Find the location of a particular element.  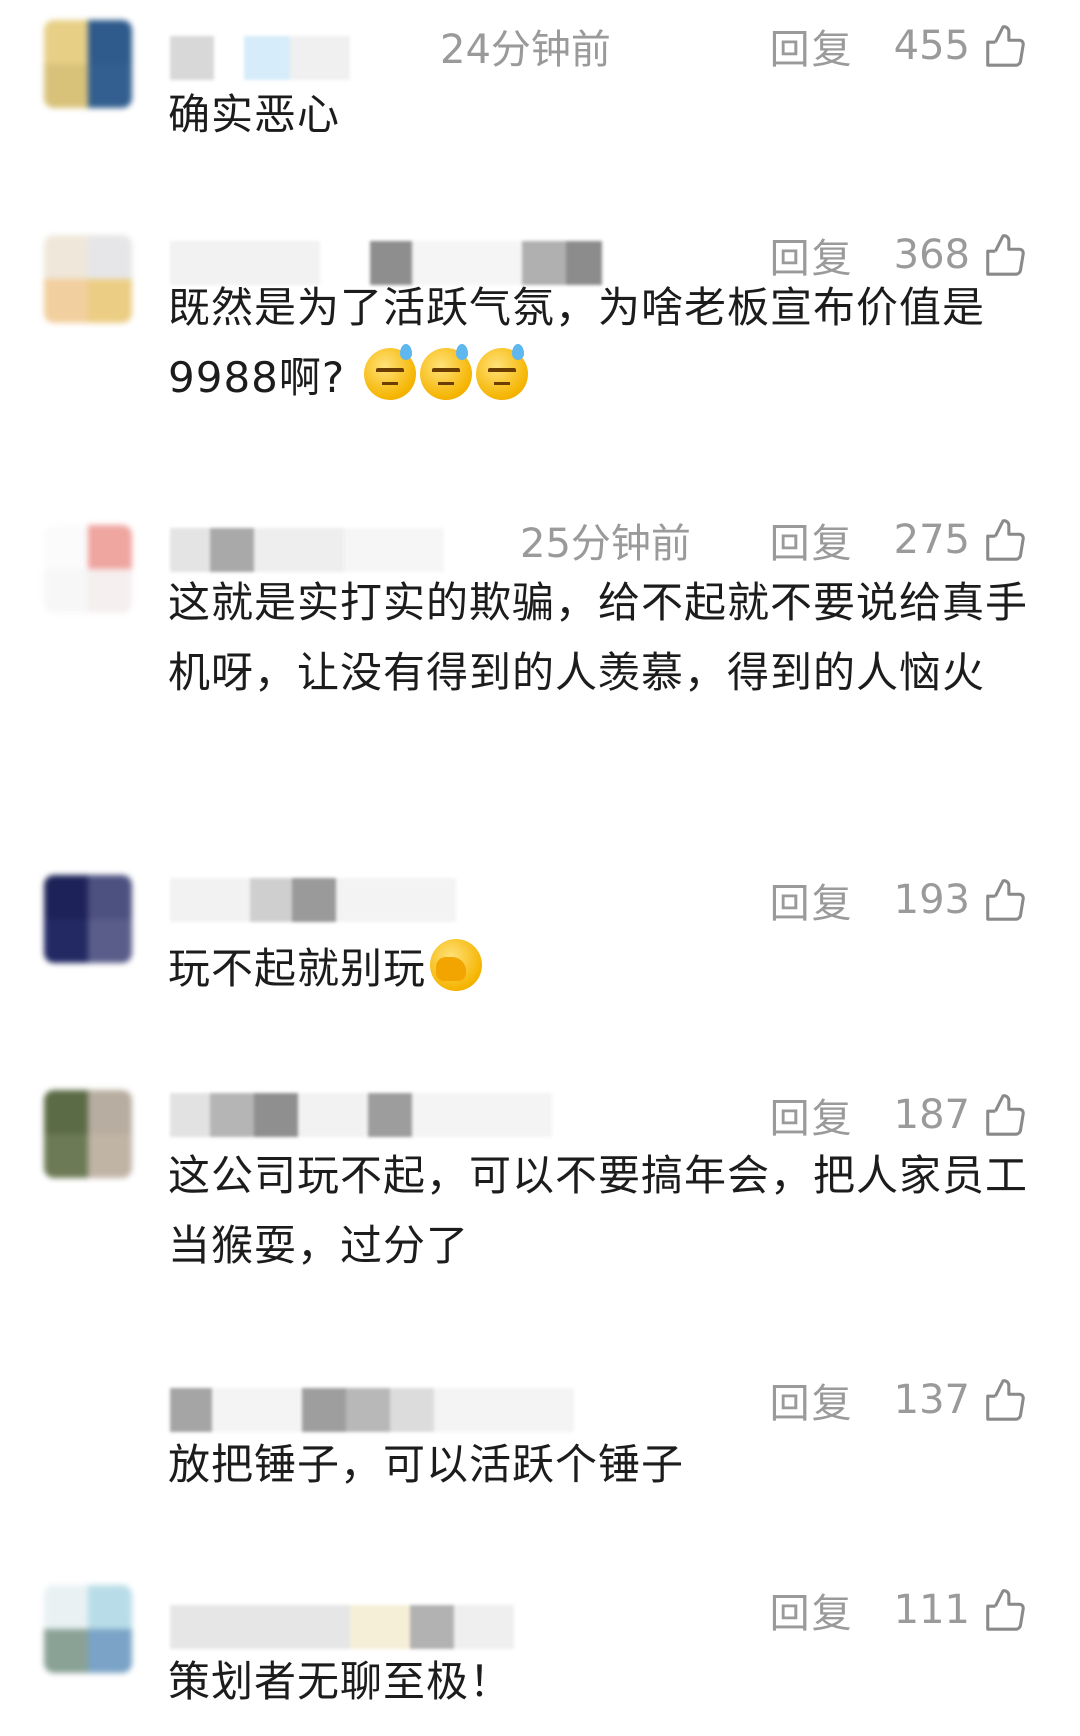

comment-item: 24分钟前 回复 455 确实恶心 is located at coordinates (540, 95).